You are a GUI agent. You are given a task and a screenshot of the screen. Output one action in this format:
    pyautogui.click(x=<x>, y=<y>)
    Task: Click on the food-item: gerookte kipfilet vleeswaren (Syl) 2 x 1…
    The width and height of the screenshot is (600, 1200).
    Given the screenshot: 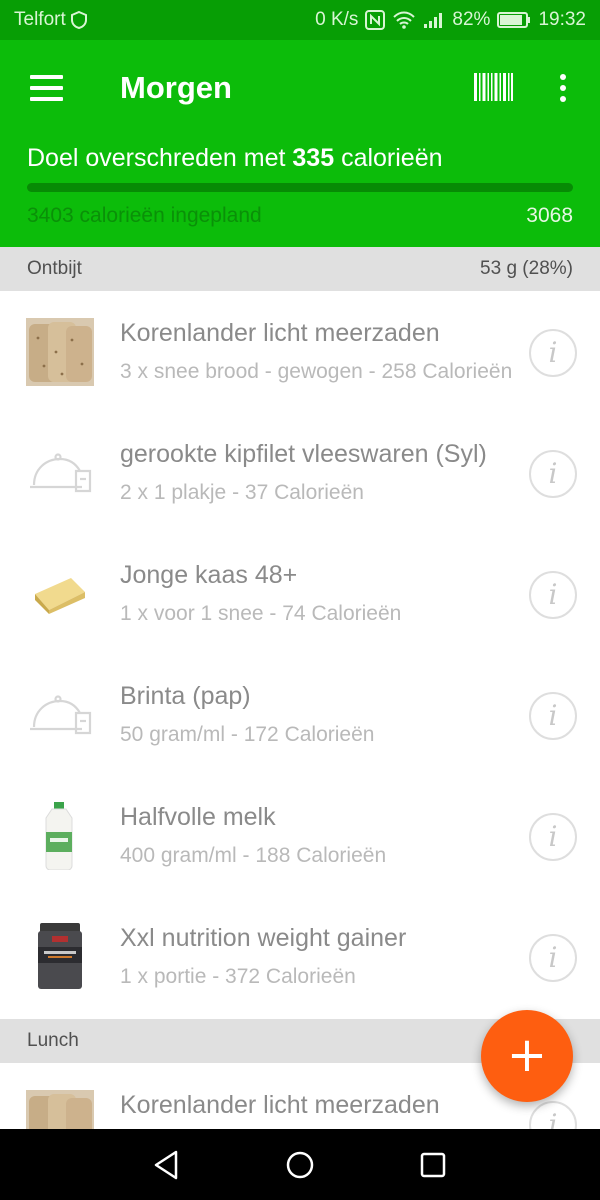 What is the action you would take?
    pyautogui.click(x=300, y=472)
    